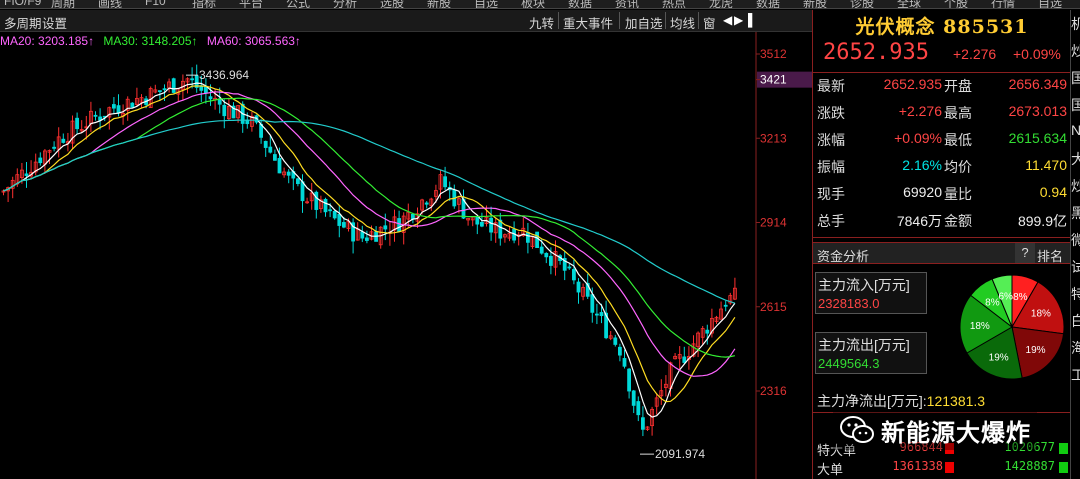 This screenshot has width=1080, height=479. I want to click on clipped-list-item: 微, so click(1075, 240).